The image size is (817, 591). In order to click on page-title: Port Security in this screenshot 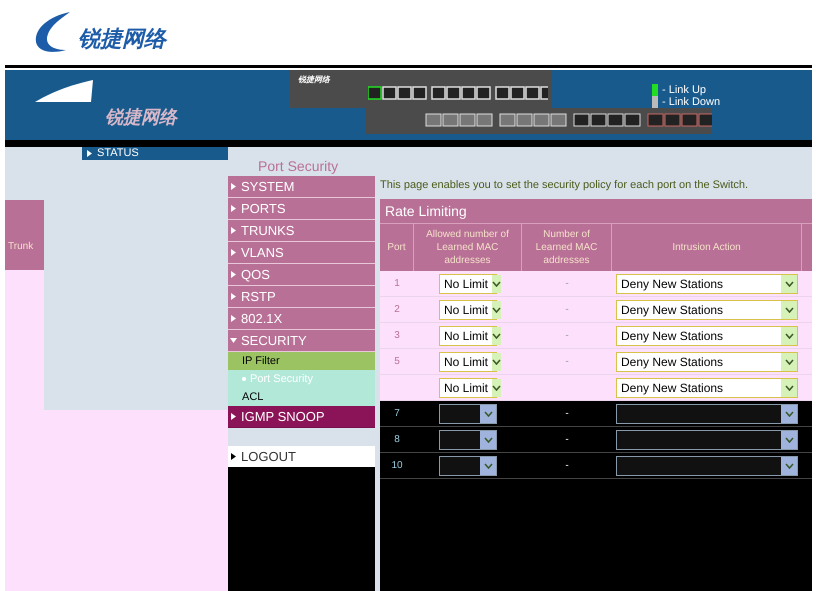, I will do `click(298, 166)`.